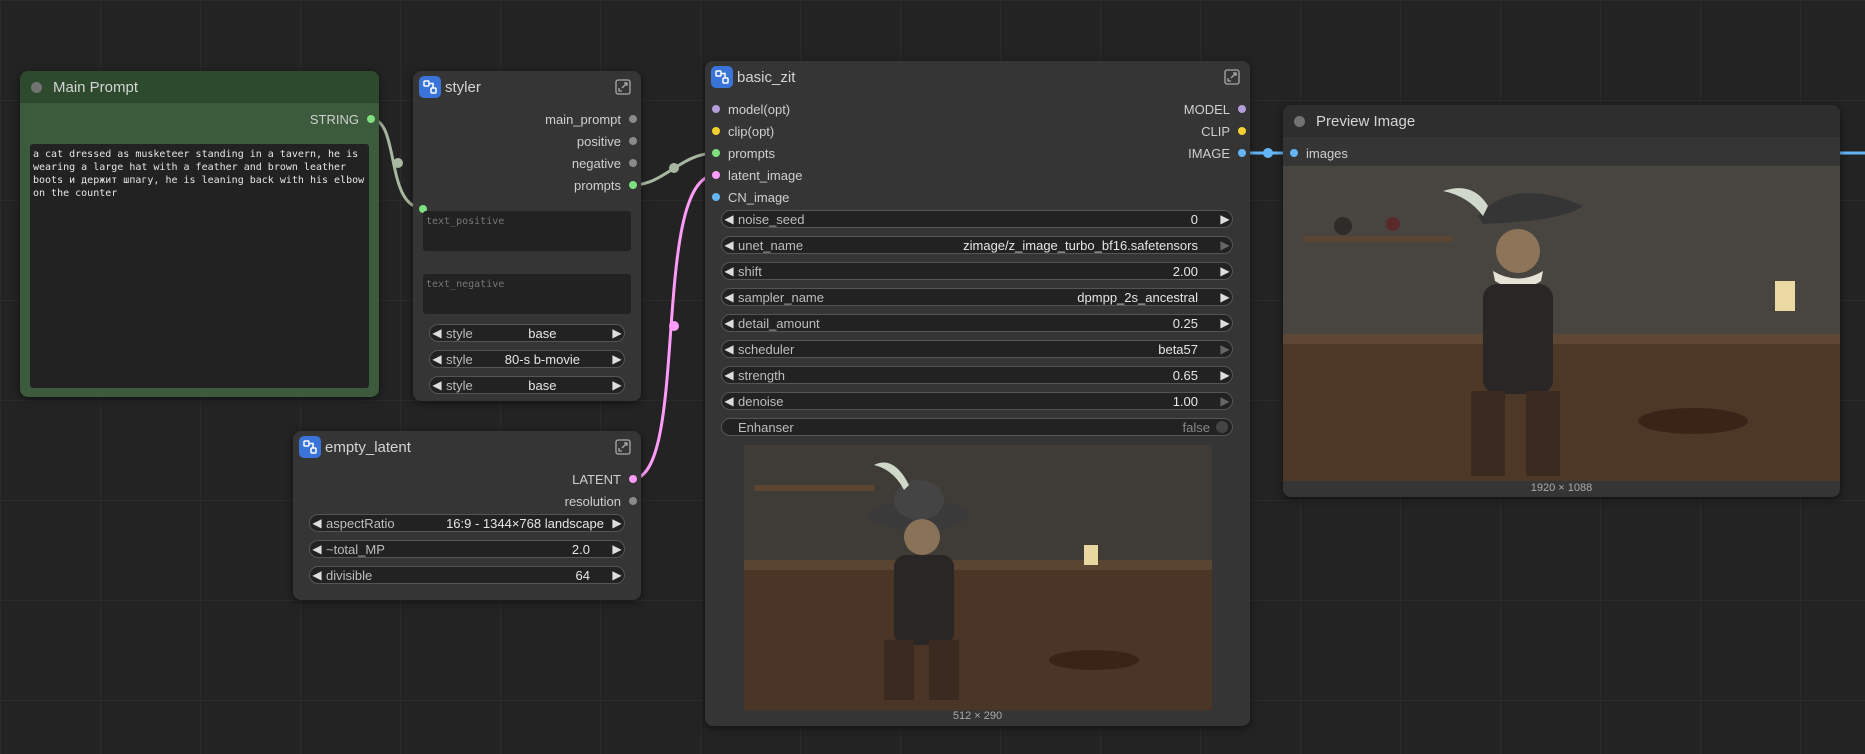 The height and width of the screenshot is (754, 1865). Describe the element at coordinates (1219, 153) in the screenshot. I see `output-image: IMAGE` at that location.